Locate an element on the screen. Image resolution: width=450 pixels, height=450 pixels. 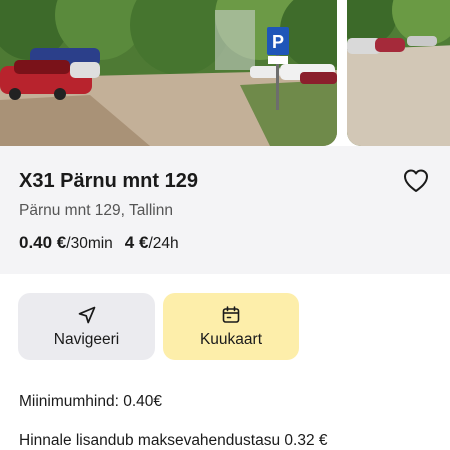
monthly-card-button: Kuukaart is located at coordinates (231, 326).